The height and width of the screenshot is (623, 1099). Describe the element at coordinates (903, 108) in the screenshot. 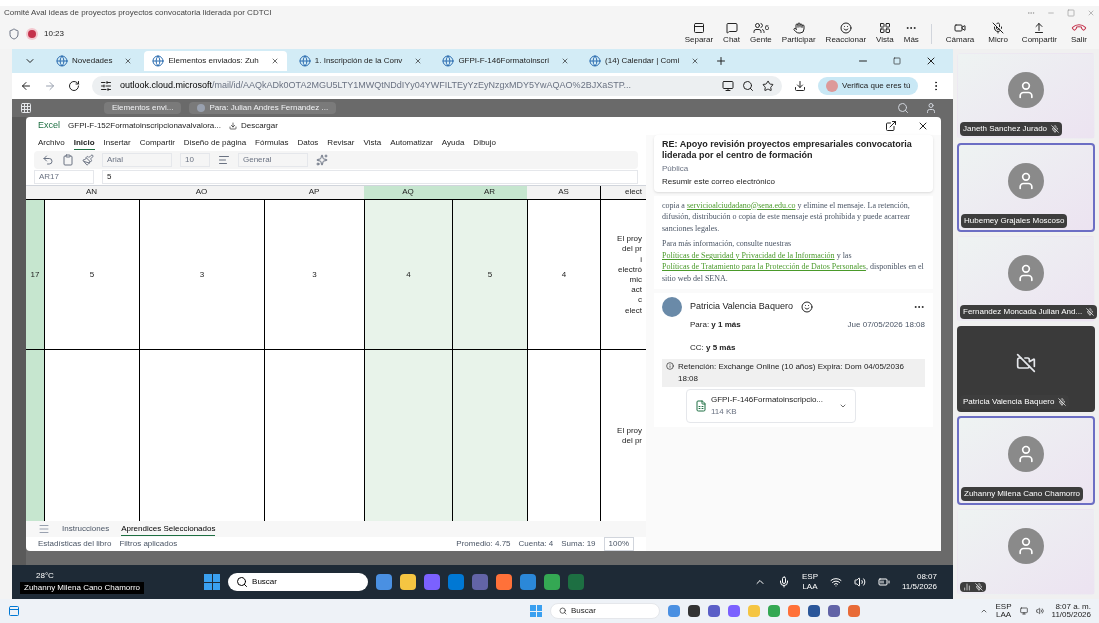

I see `search-icon` at that location.